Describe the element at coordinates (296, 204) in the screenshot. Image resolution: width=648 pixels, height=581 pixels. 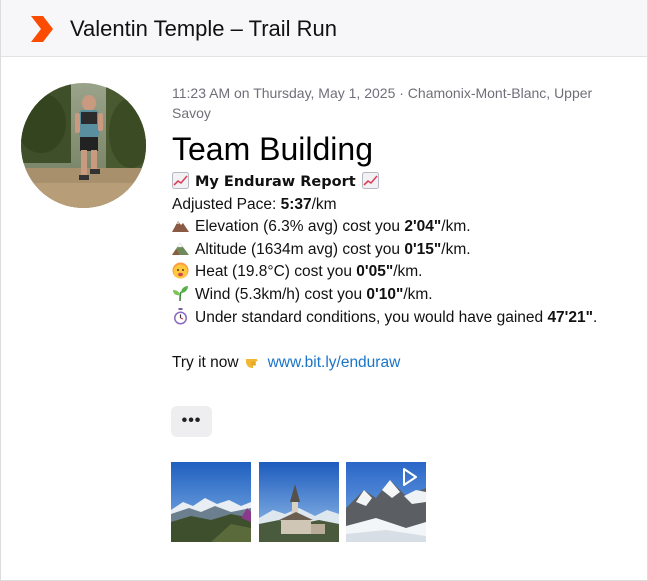
I see `pace-value: 5:37` at that location.